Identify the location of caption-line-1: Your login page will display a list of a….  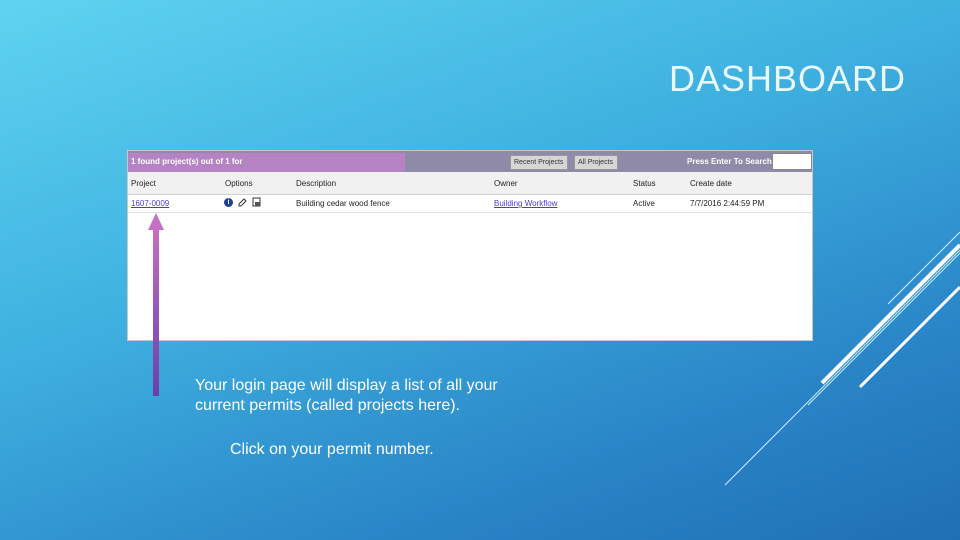
(346, 385).